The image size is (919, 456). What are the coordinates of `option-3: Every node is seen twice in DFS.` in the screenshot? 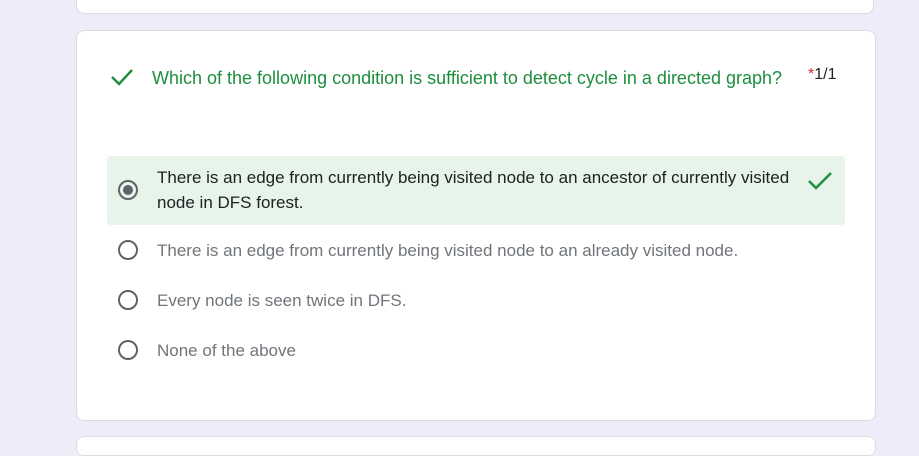 It's located at (476, 301).